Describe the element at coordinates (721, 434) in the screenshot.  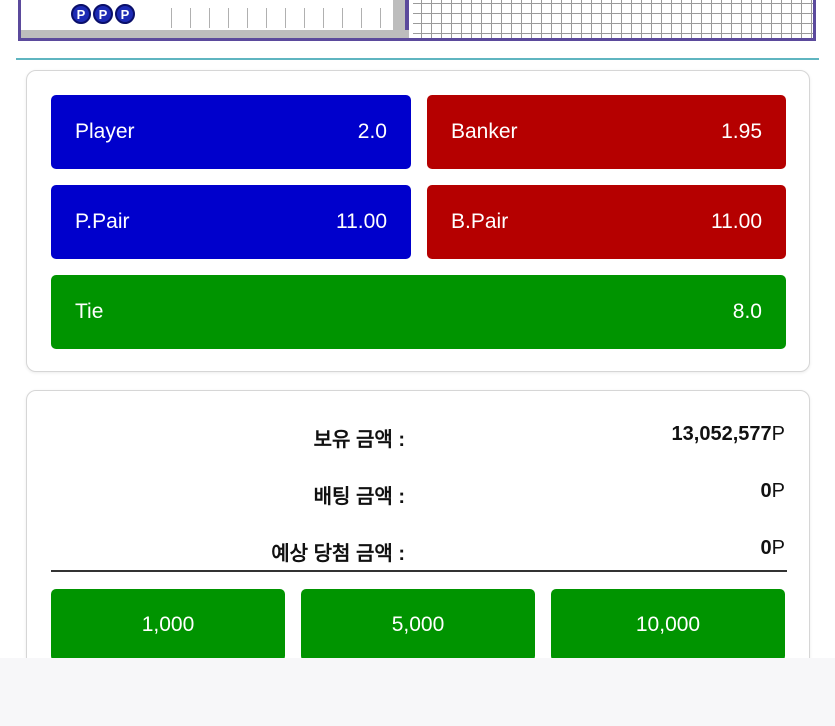
I see `balance-amount: 13,052,577` at that location.